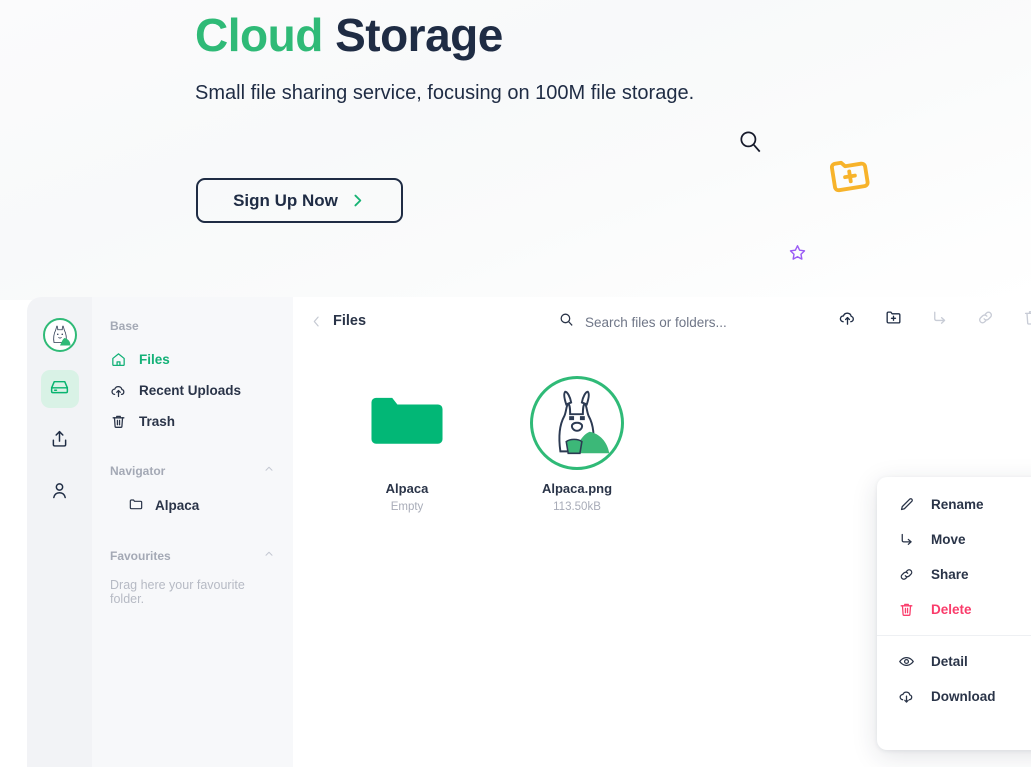 The height and width of the screenshot is (767, 1031). Describe the element at coordinates (948, 539) in the screenshot. I see `context-menu-item-label: Move` at that location.